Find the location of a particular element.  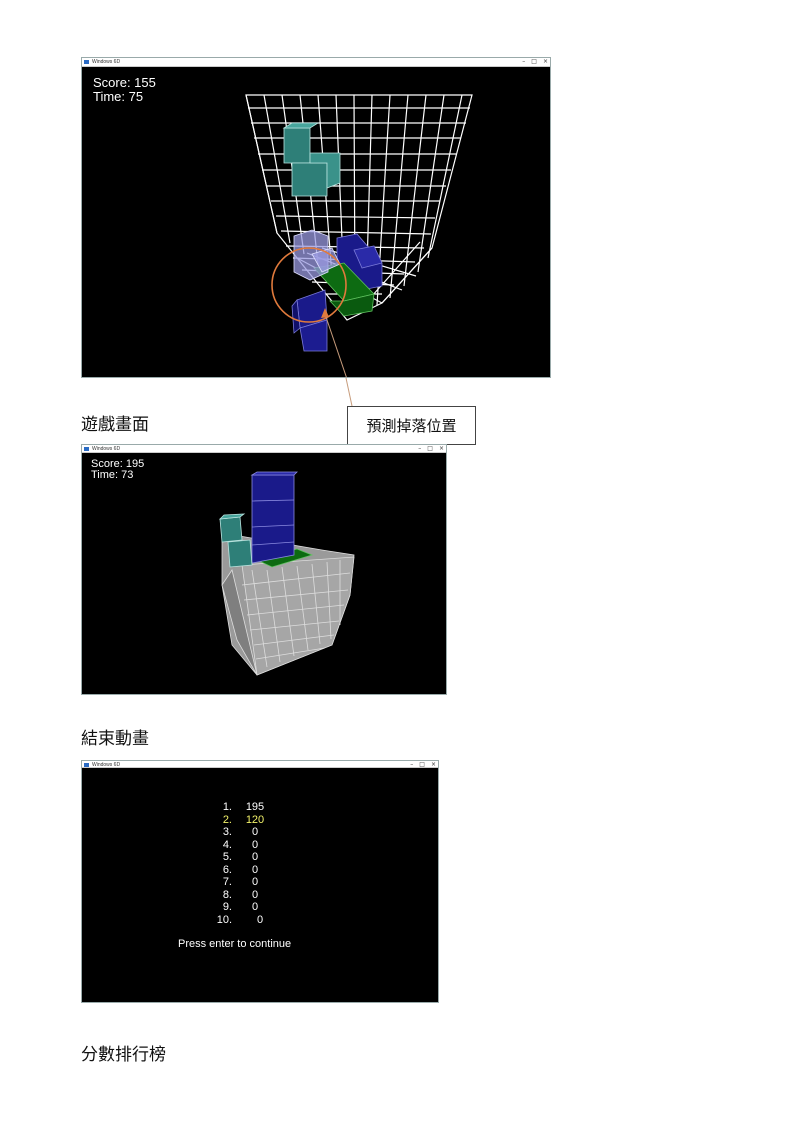

minimize-button: – is located at coordinates (411, 765).